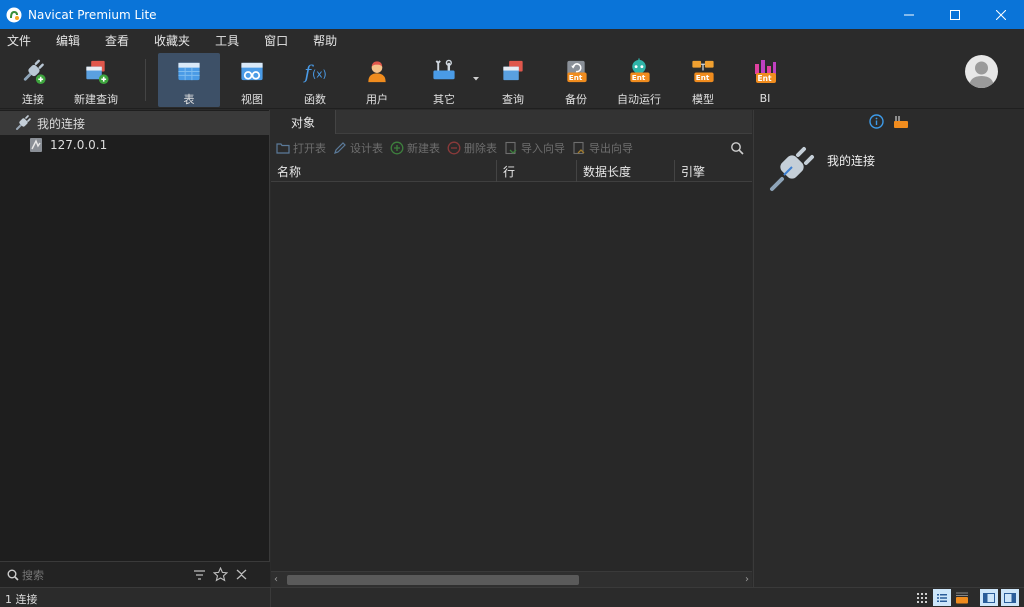  Describe the element at coordinates (476, 79) in the screenshot. I see `chevron-down-icon` at that location.